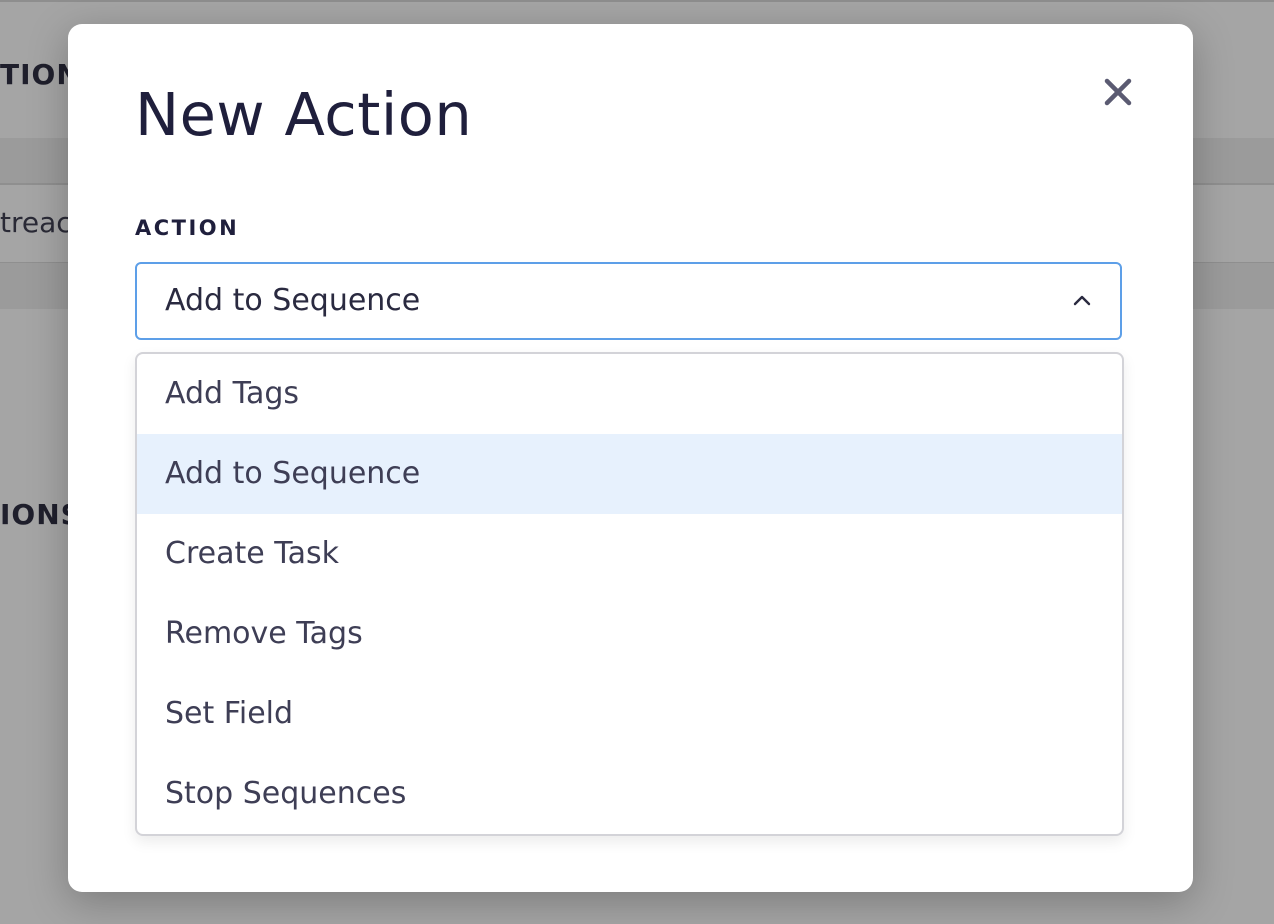 The image size is (1274, 924). Describe the element at coordinates (36, 222) in the screenshot. I see `background-table-cell: treac` at that location.